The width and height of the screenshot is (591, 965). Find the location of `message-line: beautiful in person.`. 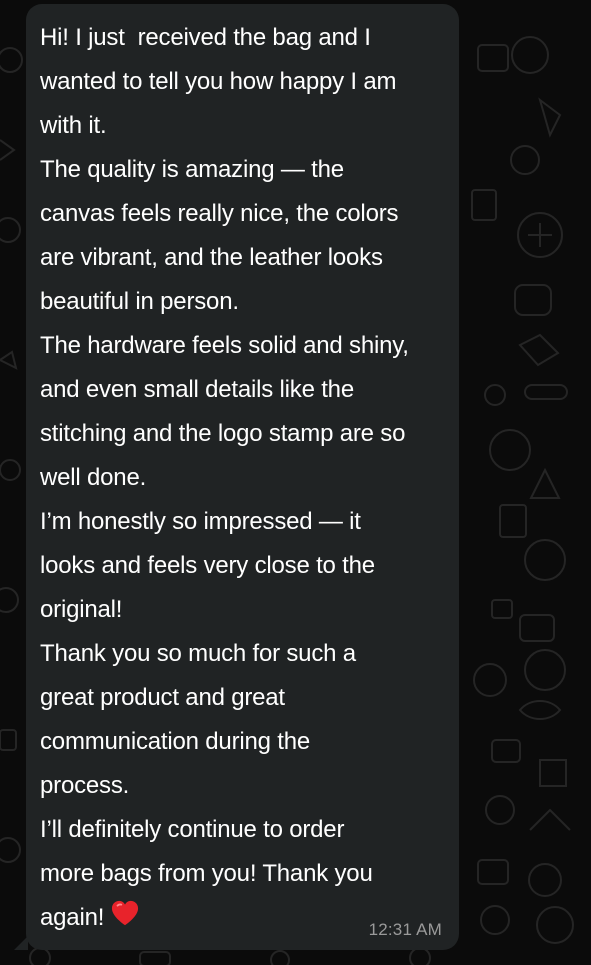

message-line: beautiful in person. is located at coordinates (139, 301).